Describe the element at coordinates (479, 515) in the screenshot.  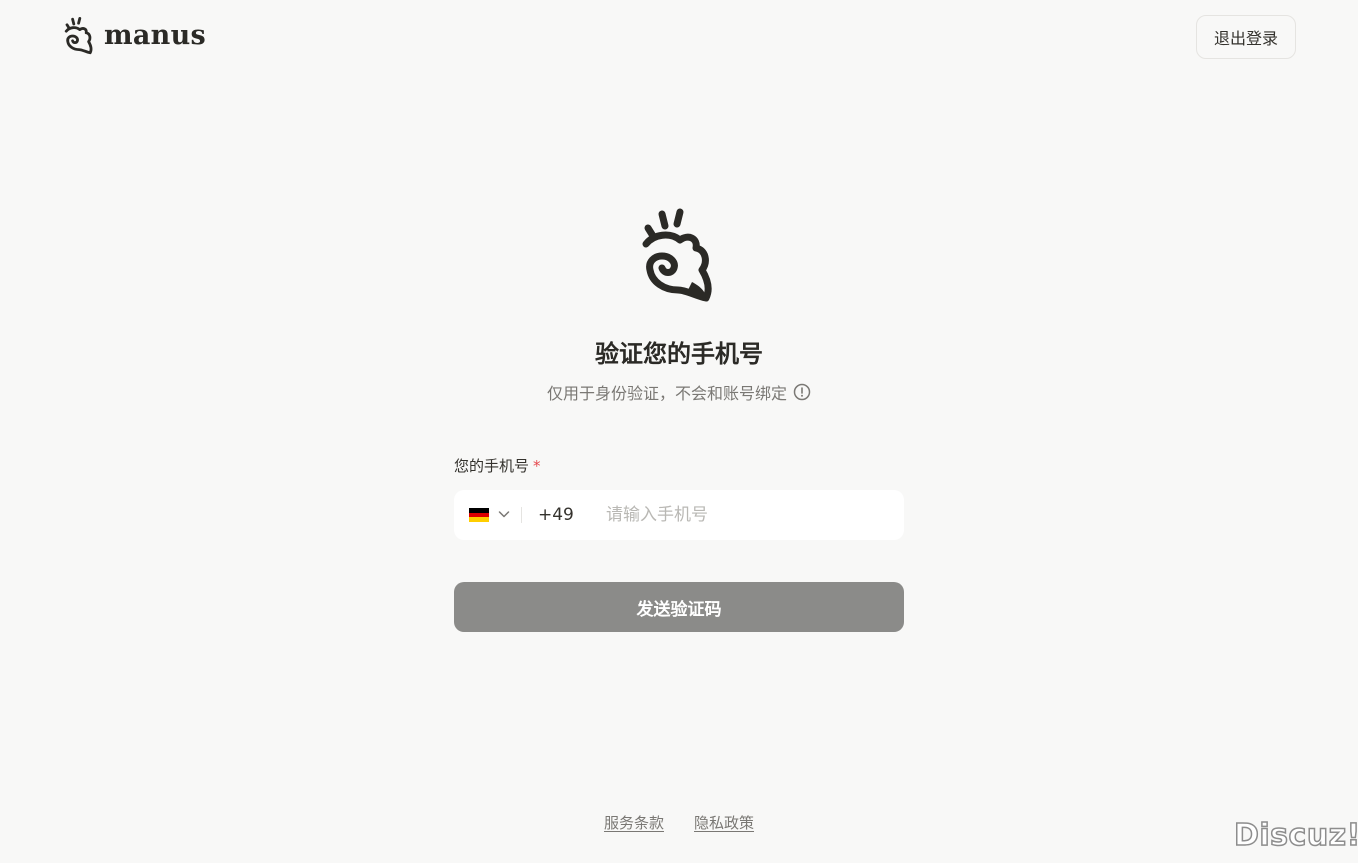
I see `germany-flag-icon` at that location.